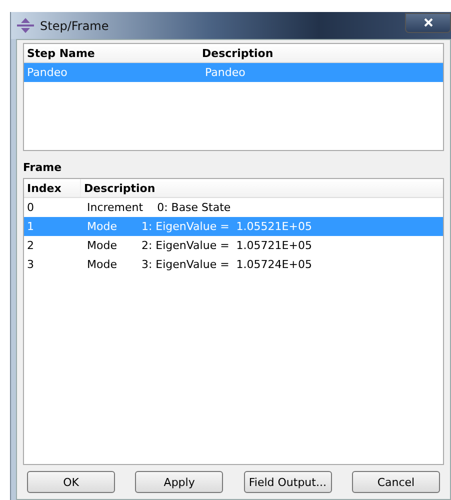 The image size is (451, 500). I want to click on close-button, so click(428, 22).